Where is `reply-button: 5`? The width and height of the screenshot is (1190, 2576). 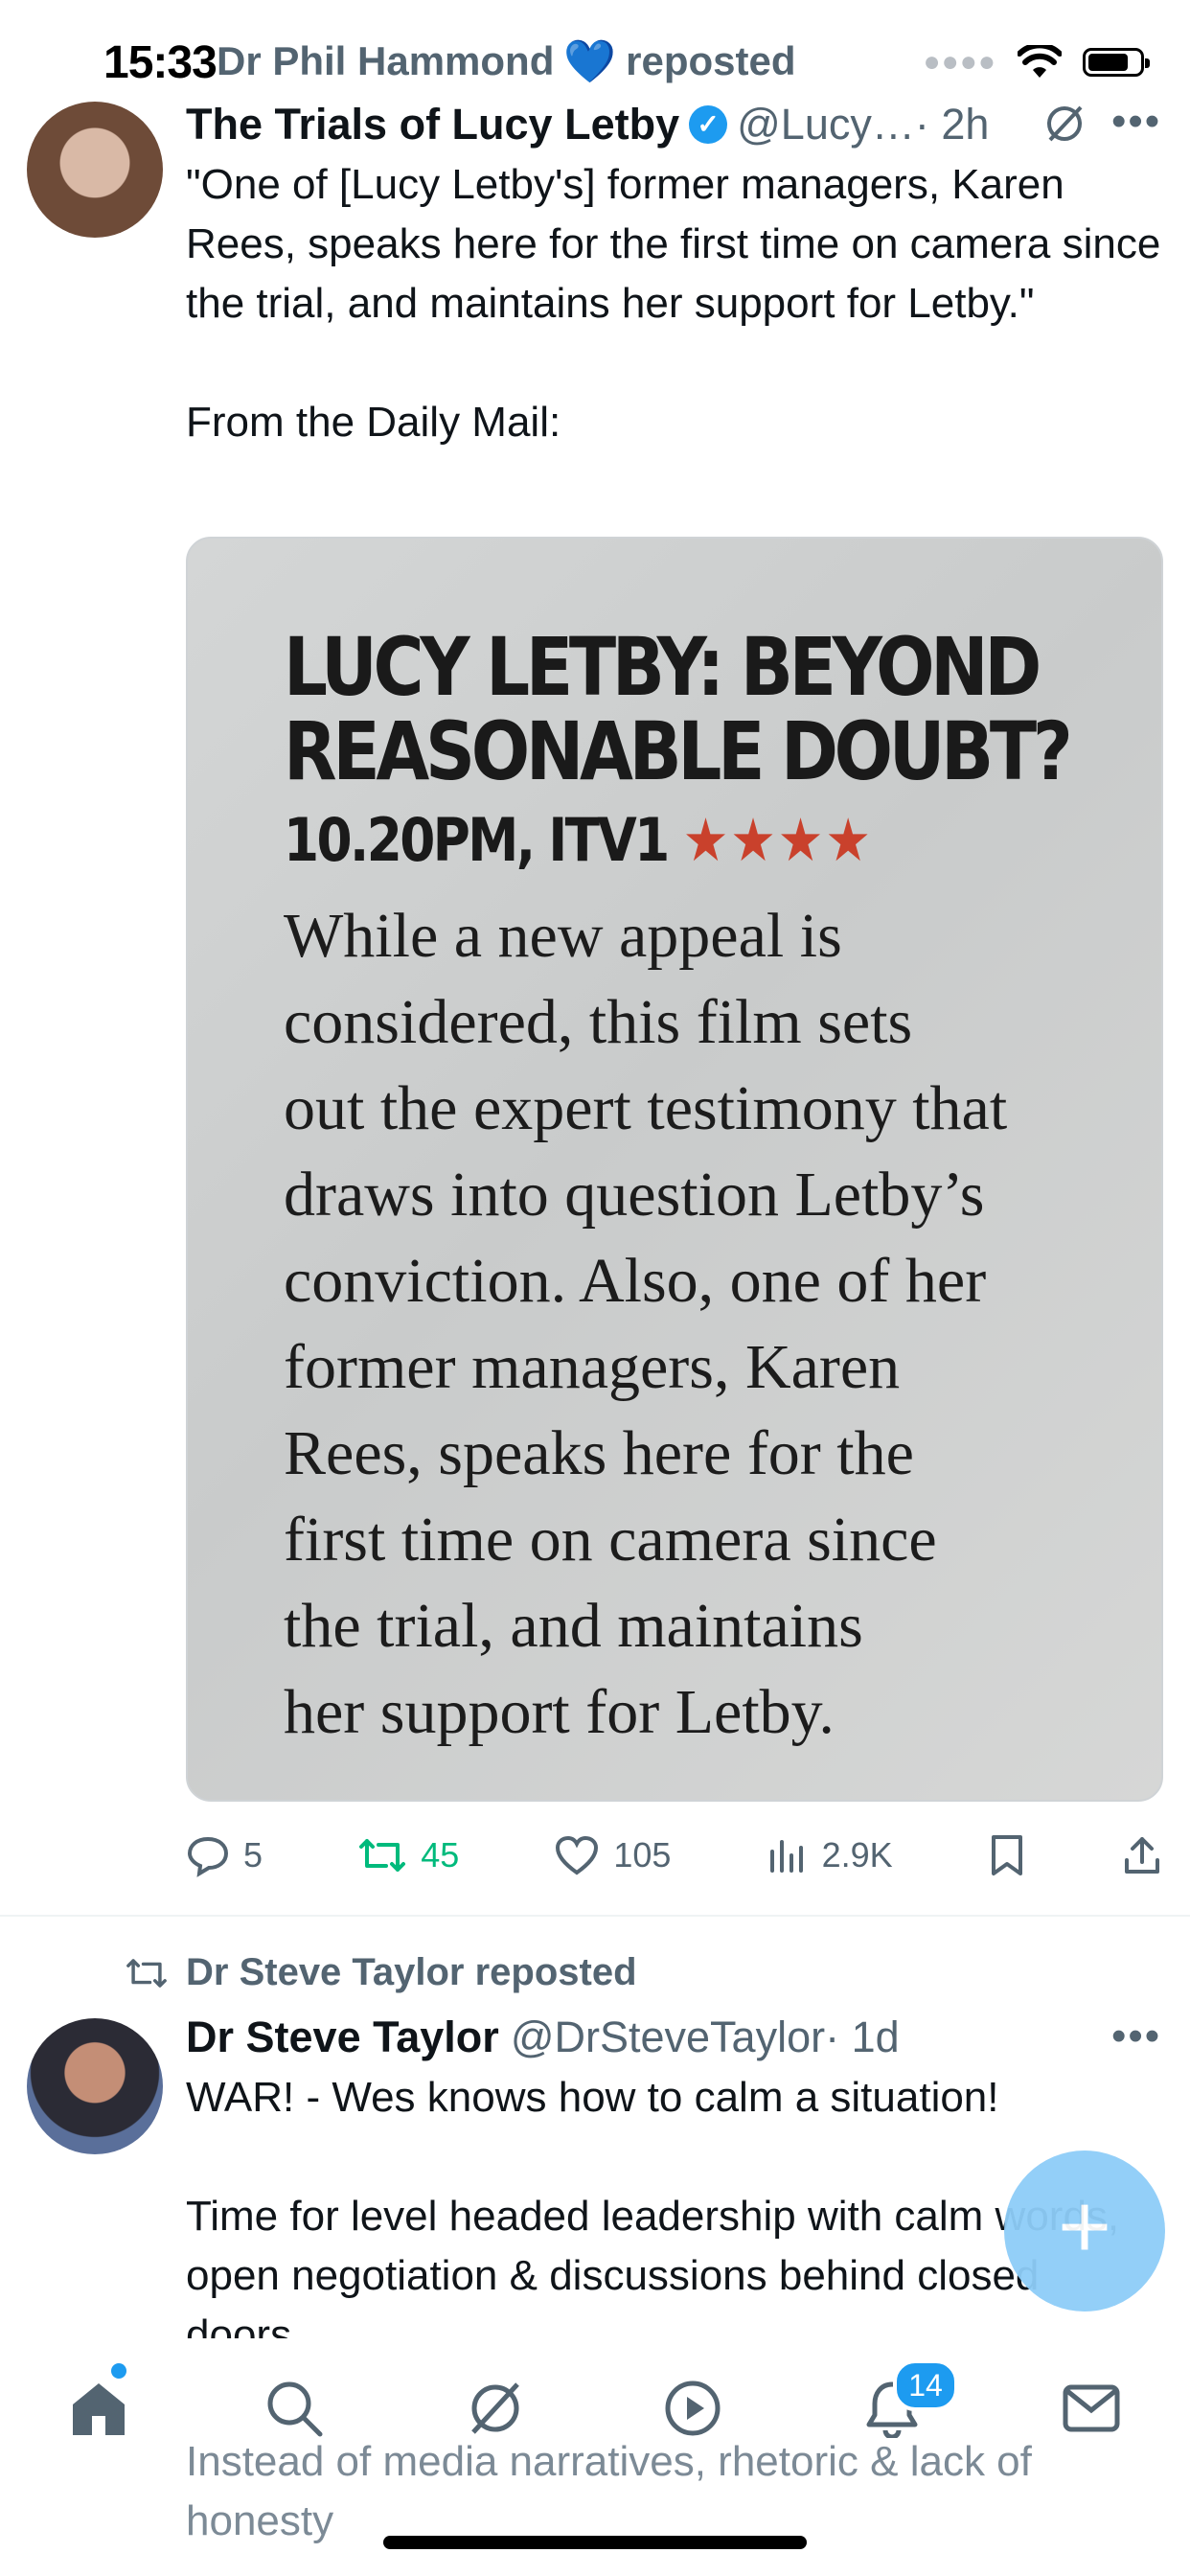 reply-button: 5 is located at coordinates (225, 1855).